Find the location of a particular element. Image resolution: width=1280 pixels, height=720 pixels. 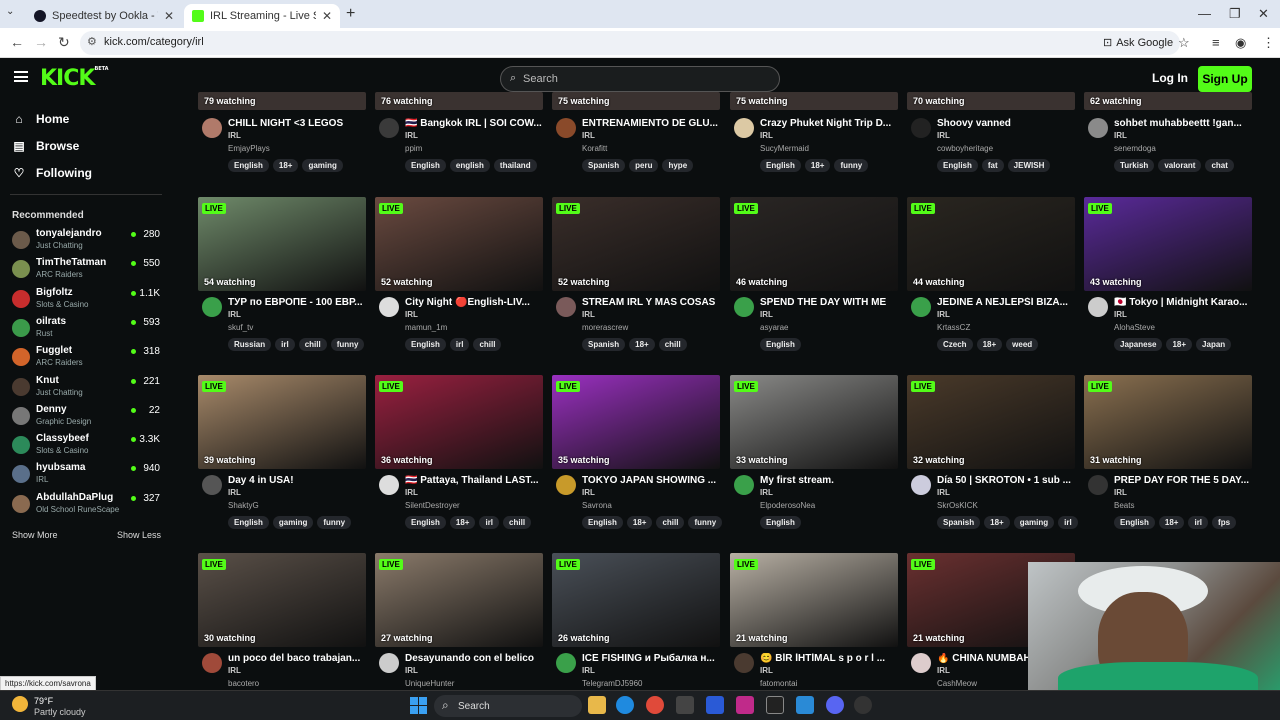

streamer-name: AlohaSteve is located at coordinates (1134, 327).